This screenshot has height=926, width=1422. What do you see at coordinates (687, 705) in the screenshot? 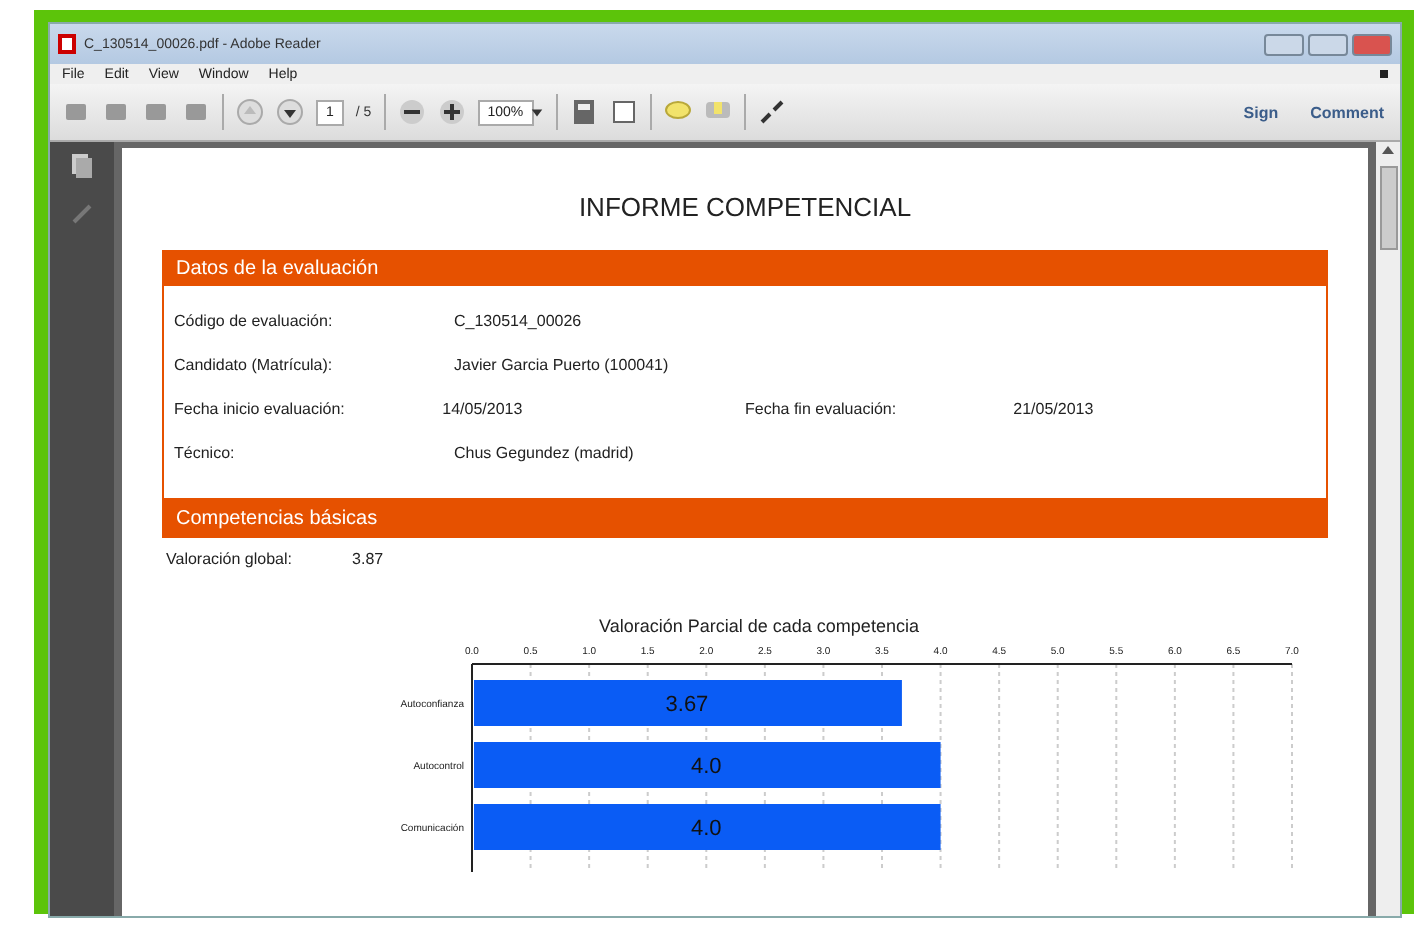
I see `bar-value-label: 3.67` at bounding box center [687, 705].